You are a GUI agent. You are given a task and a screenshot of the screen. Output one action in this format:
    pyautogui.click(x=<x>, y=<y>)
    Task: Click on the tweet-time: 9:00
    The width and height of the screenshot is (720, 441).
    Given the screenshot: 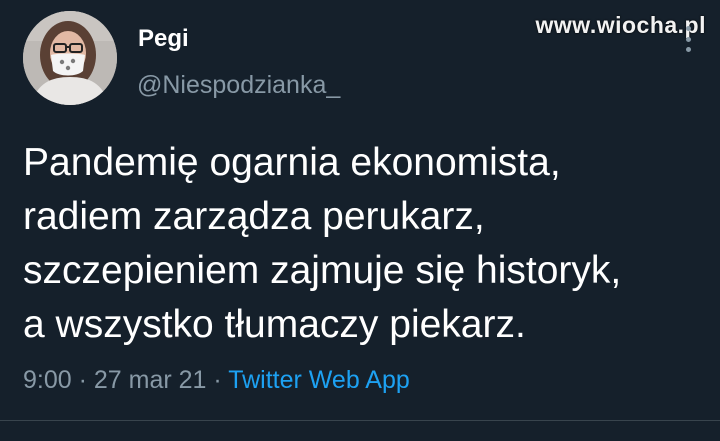 What is the action you would take?
    pyautogui.click(x=47, y=380)
    